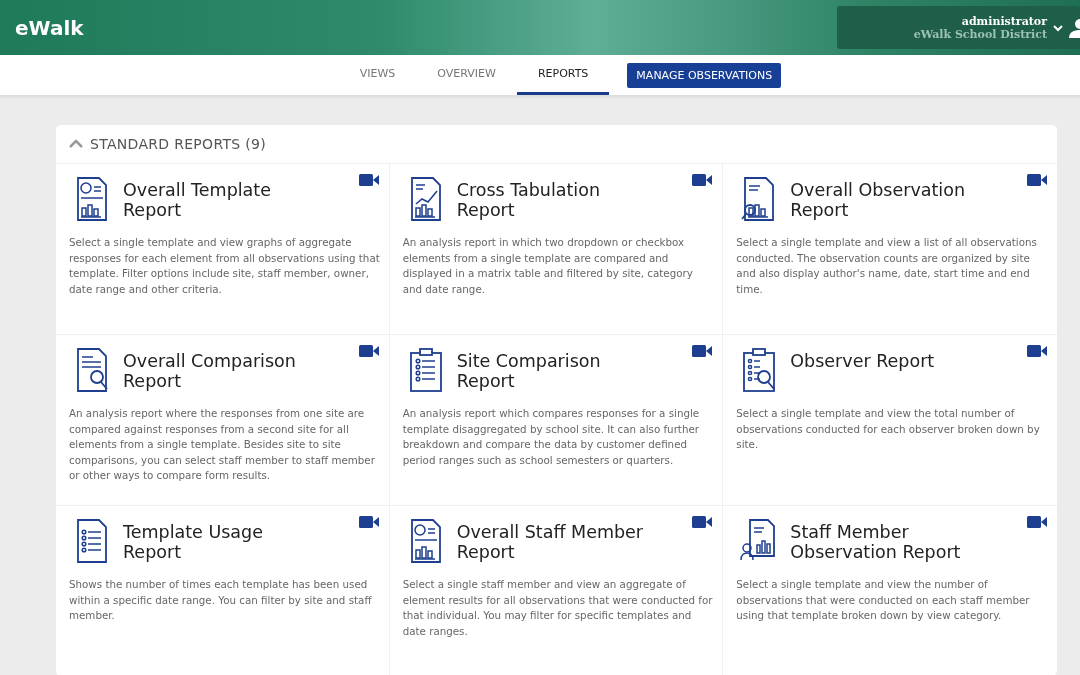  What do you see at coordinates (980, 34) in the screenshot?
I see `user-organization: eWalk School District` at bounding box center [980, 34].